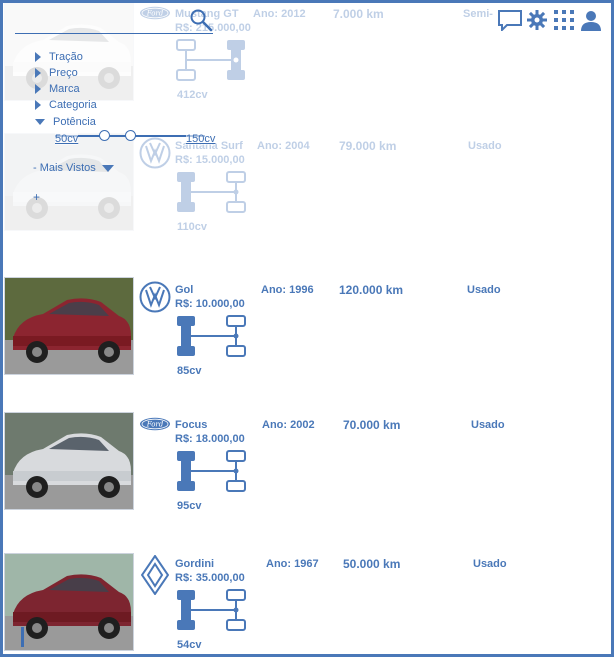 This screenshot has height=657, width=614. What do you see at coordinates (184, 290) in the screenshot?
I see `car-model: Gol` at bounding box center [184, 290].